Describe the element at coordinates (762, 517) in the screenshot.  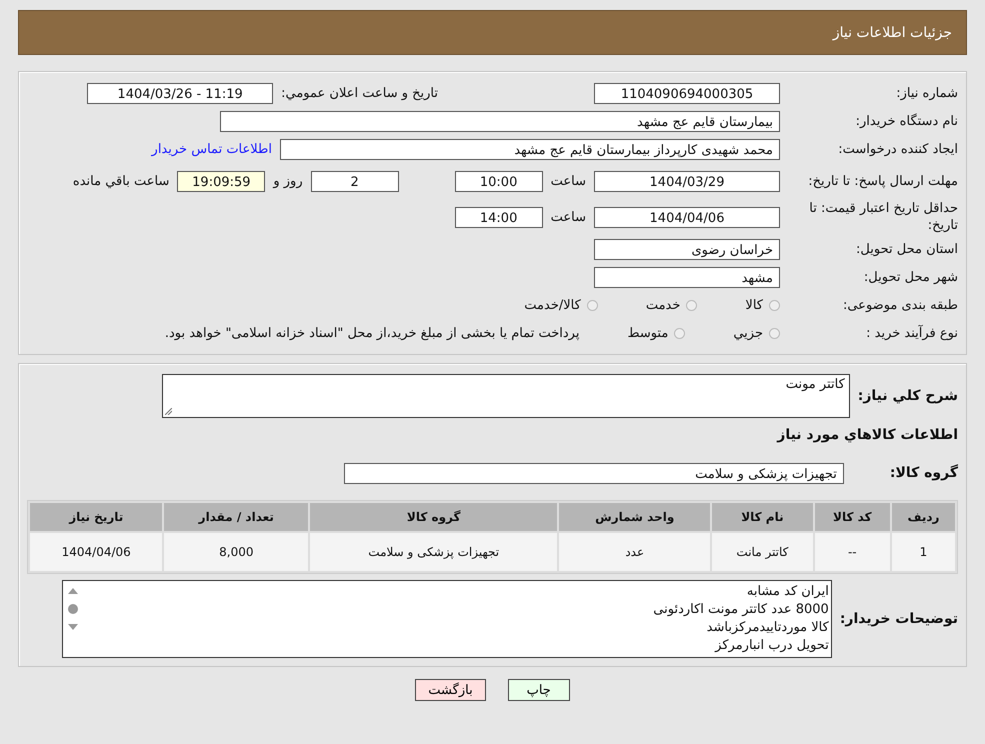
I see `column-header: نام کالا` at that location.